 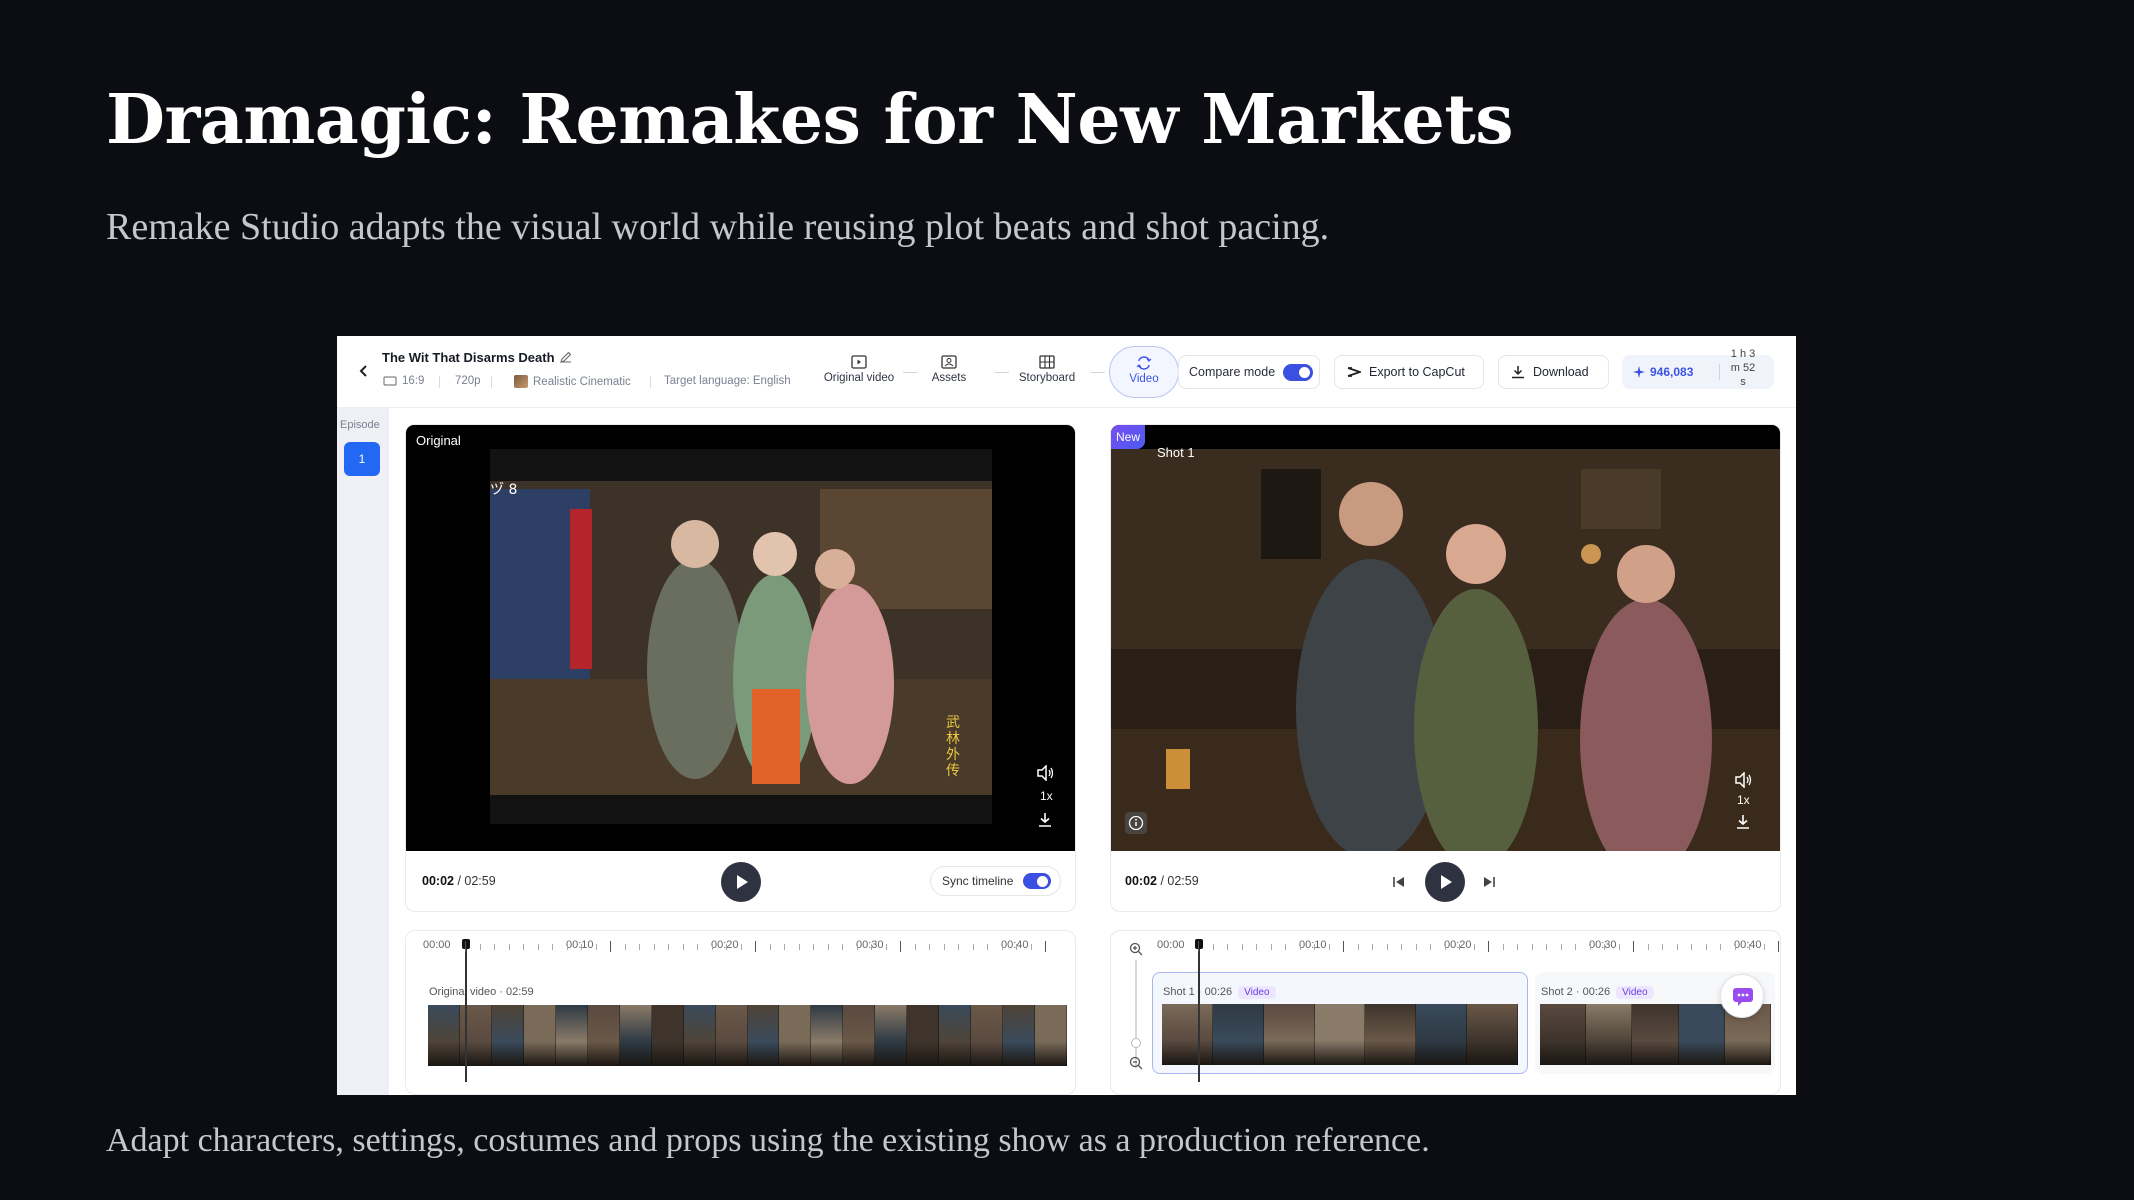 I want to click on download-button: Download, so click(x=1553, y=372).